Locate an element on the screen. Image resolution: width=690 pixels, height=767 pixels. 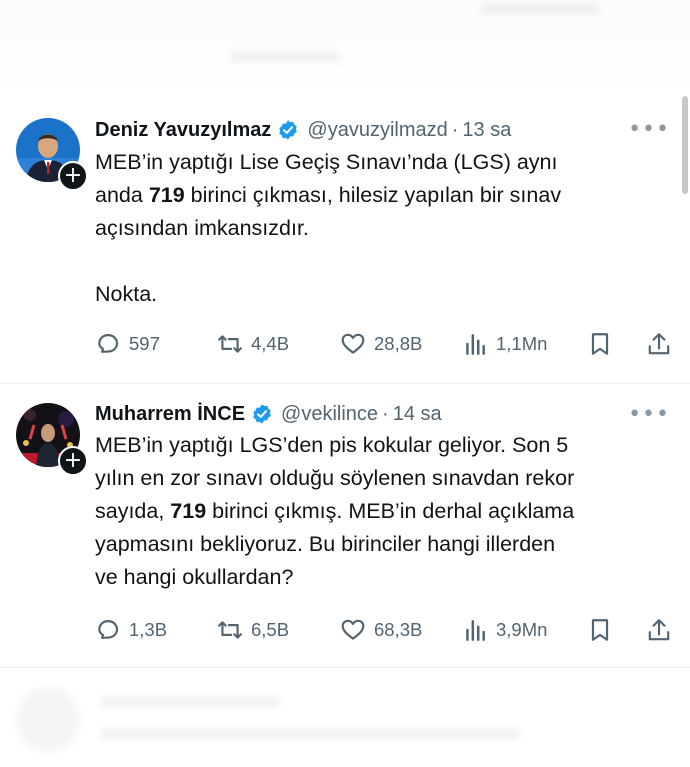
repost-count: 4,4B is located at coordinates (270, 343).